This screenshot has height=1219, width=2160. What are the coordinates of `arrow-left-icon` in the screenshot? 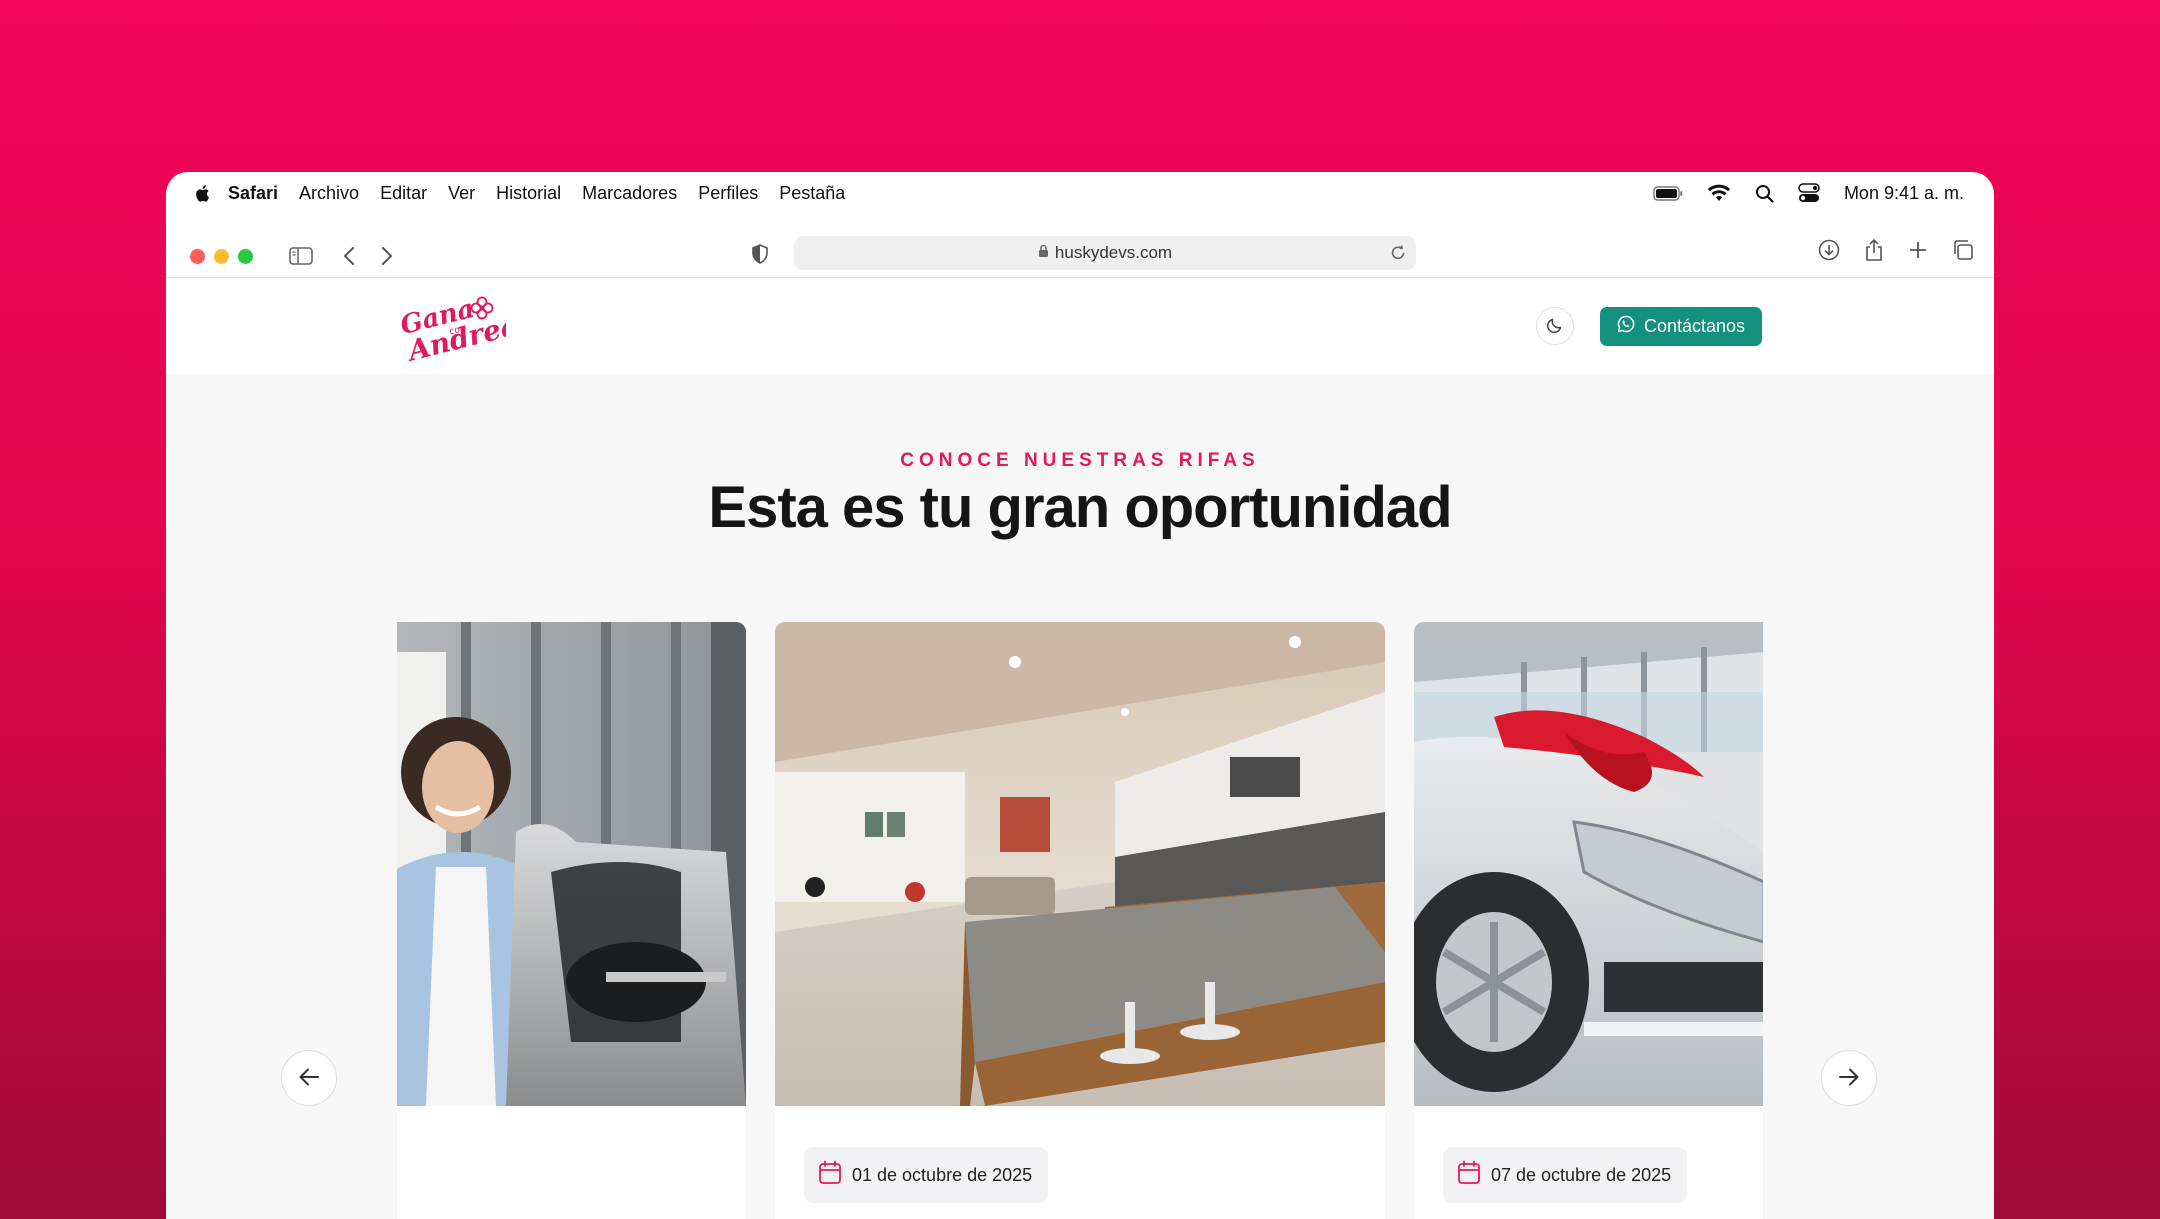 It's located at (309, 1078).